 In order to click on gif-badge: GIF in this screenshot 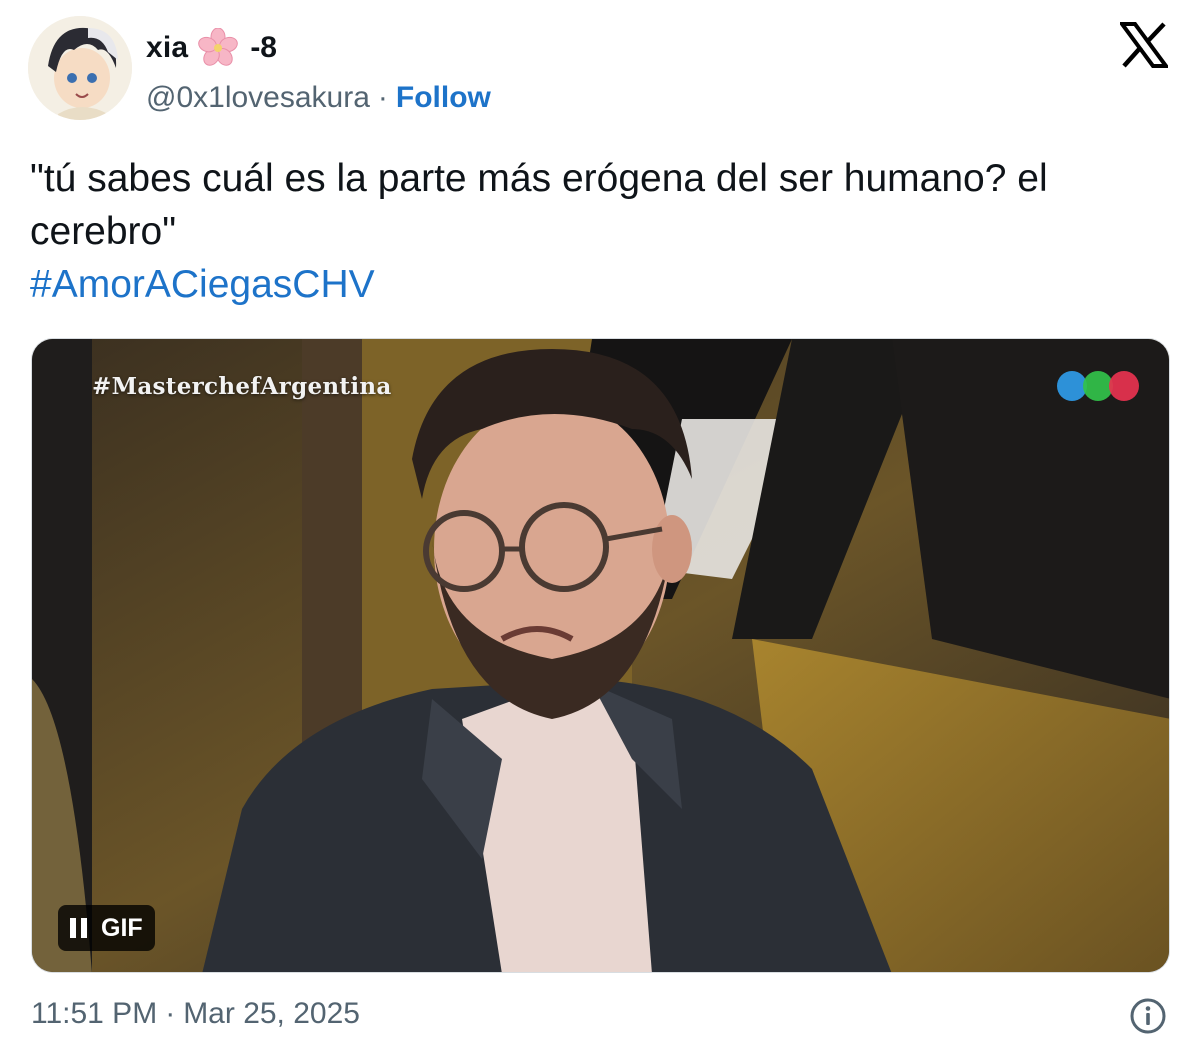, I will do `click(106, 928)`.